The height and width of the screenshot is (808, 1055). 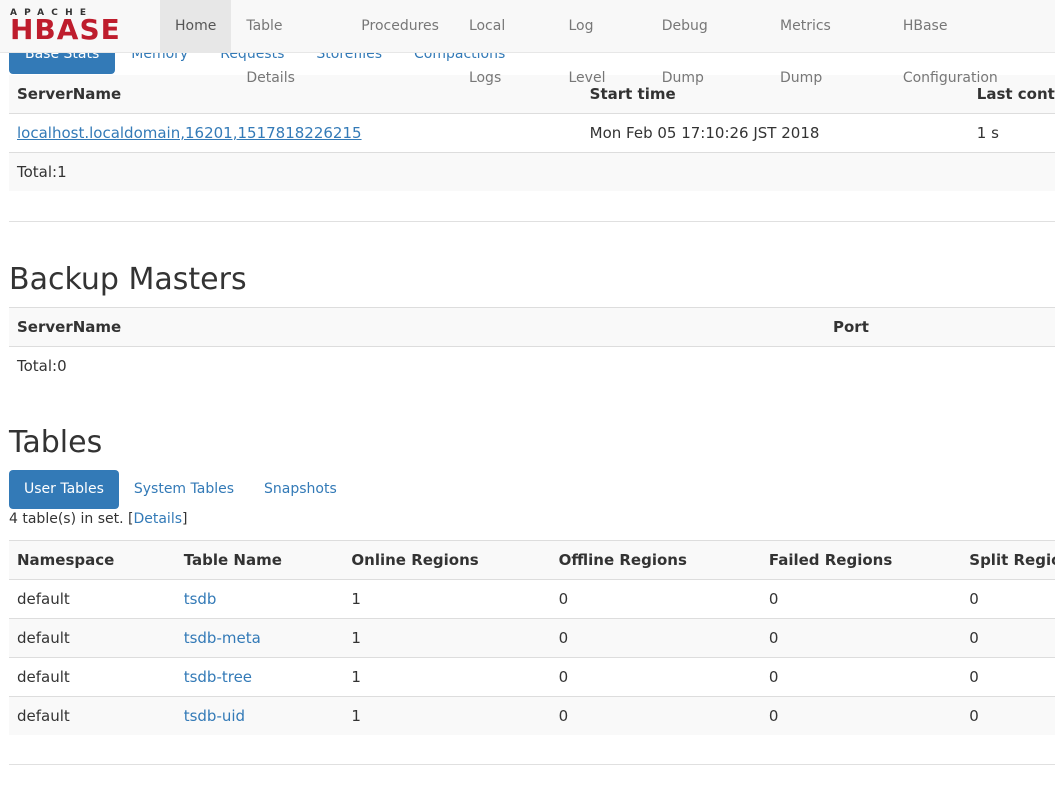 I want to click on nav-debug-dump: Debug Dump, so click(x=706, y=43).